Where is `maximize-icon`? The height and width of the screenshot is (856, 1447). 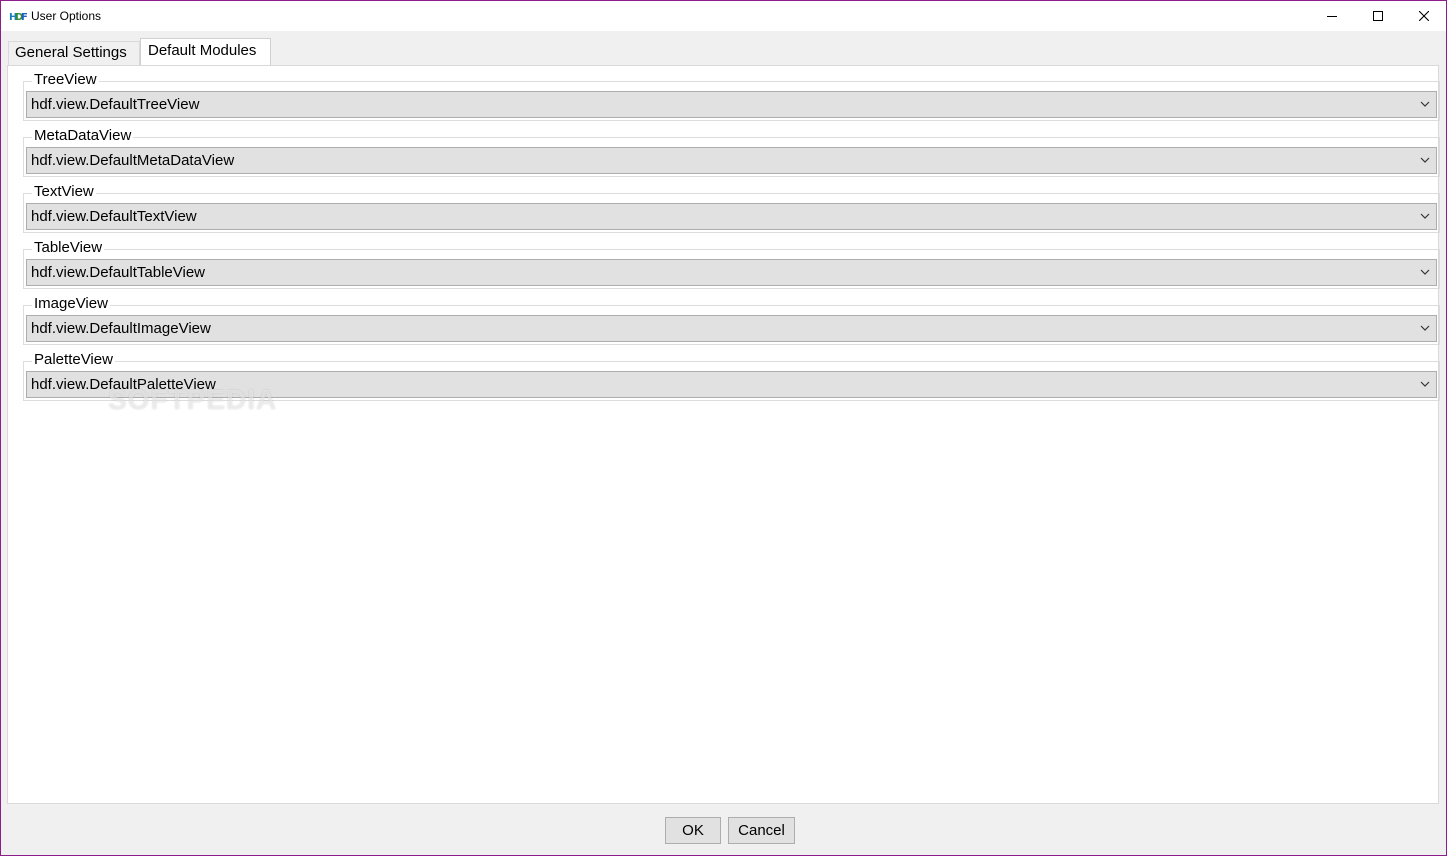
maximize-icon is located at coordinates (1378, 16).